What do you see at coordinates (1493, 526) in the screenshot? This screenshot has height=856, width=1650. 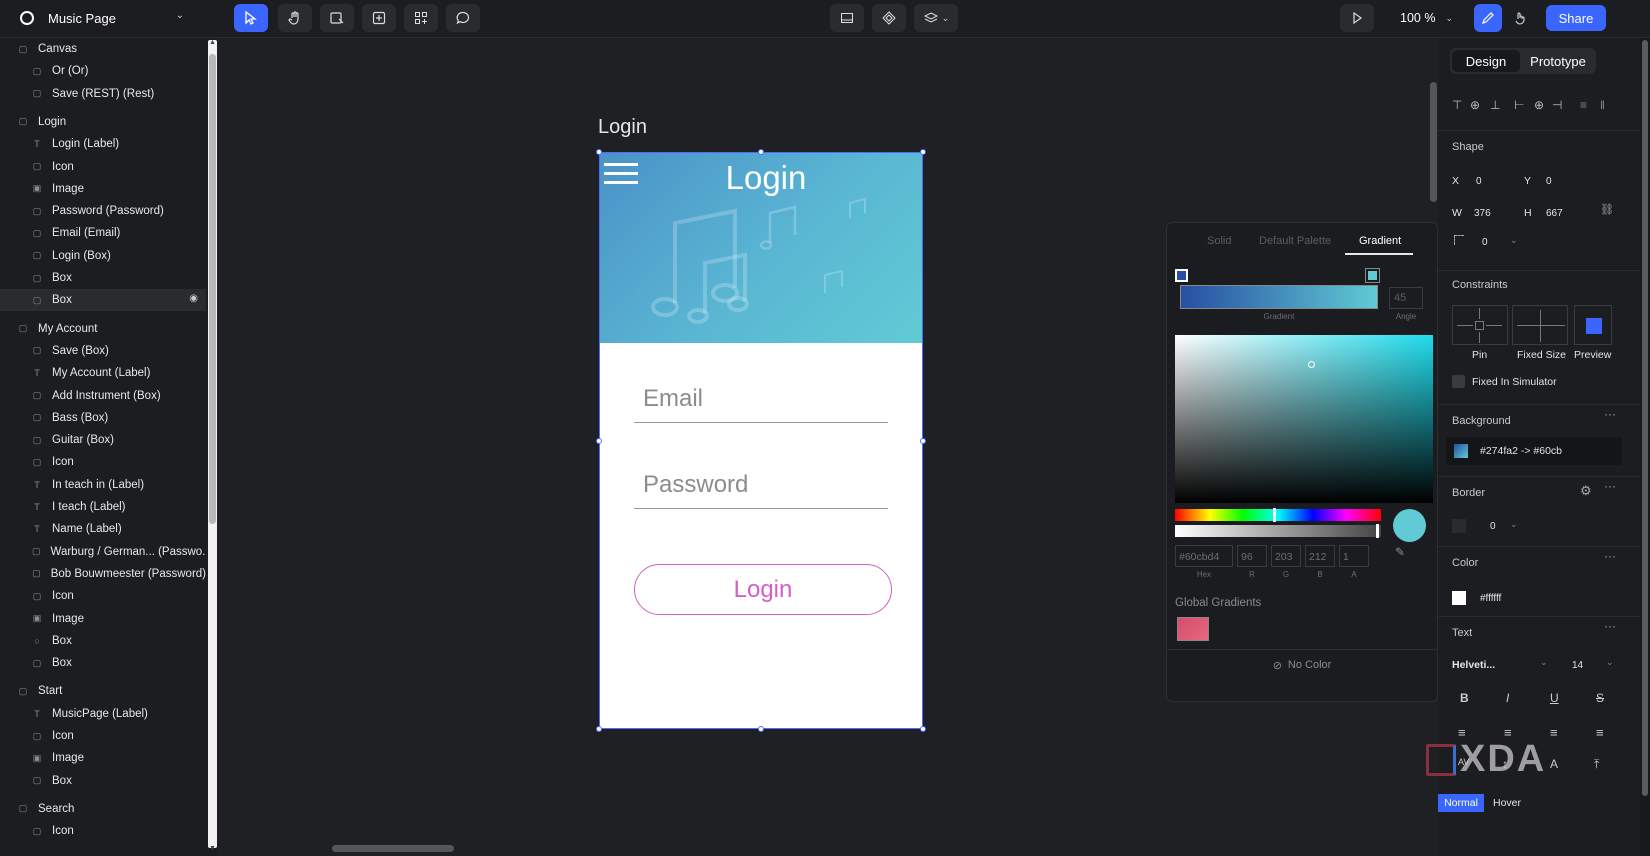 I see `border-width-input: 0` at bounding box center [1493, 526].